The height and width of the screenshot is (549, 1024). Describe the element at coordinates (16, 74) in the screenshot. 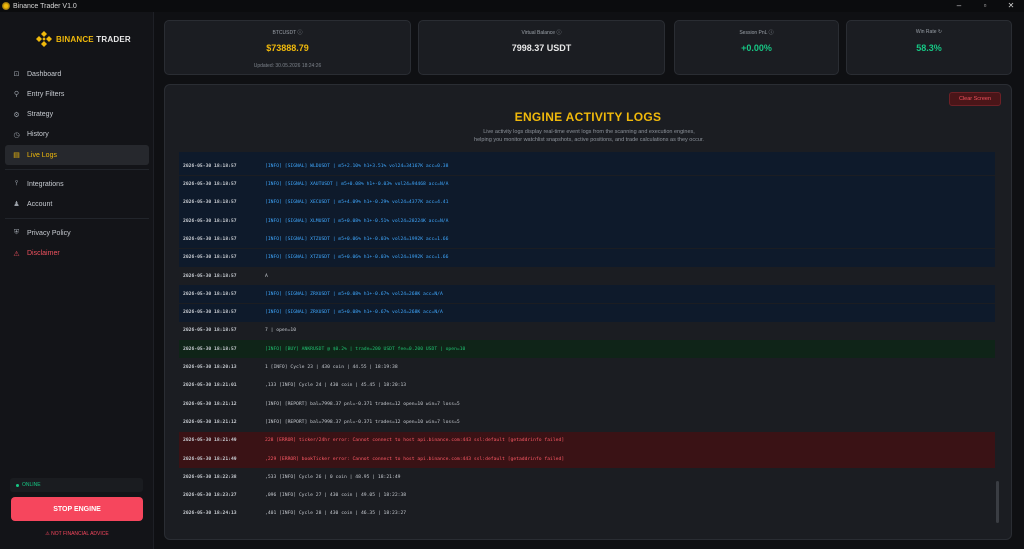

I see `dashboard-icon: ⊡` at that location.